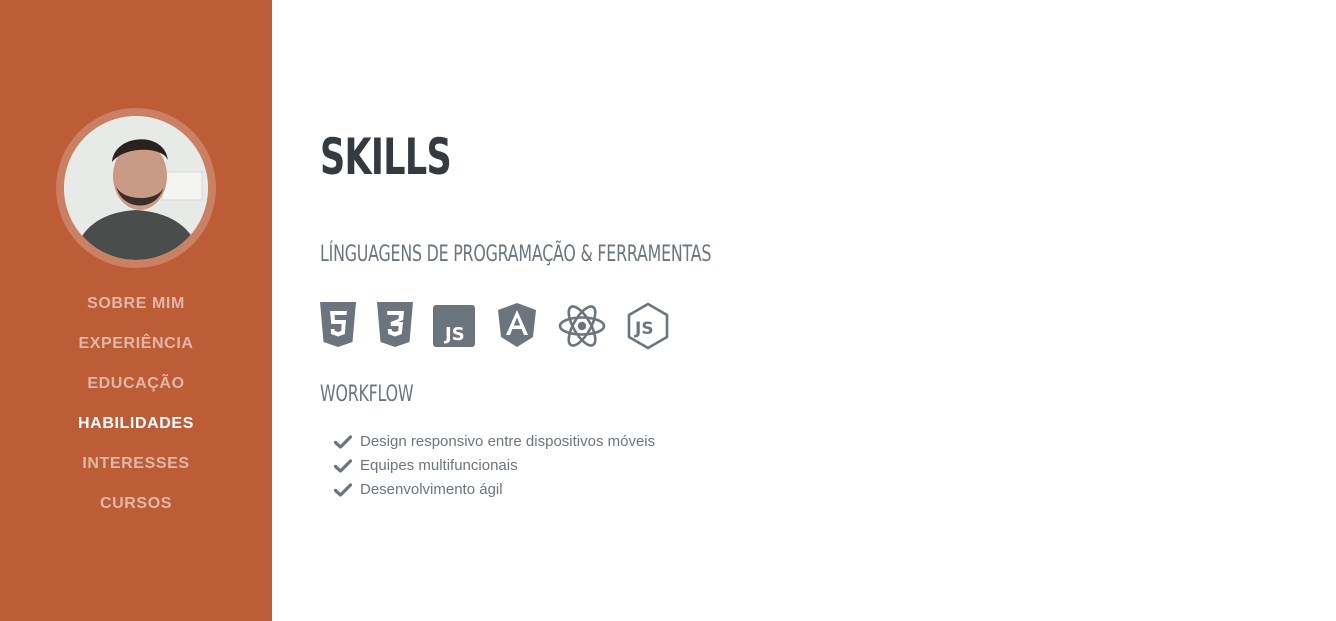 The height and width of the screenshot is (621, 1336). Describe the element at coordinates (338, 326) in the screenshot. I see `html5-icon` at that location.